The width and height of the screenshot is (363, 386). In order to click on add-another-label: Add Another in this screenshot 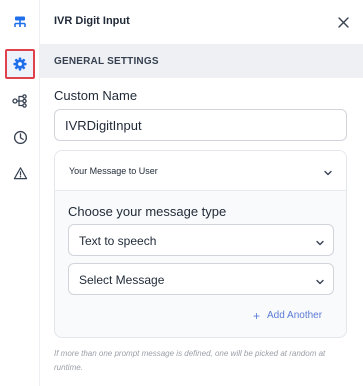, I will do `click(295, 315)`.